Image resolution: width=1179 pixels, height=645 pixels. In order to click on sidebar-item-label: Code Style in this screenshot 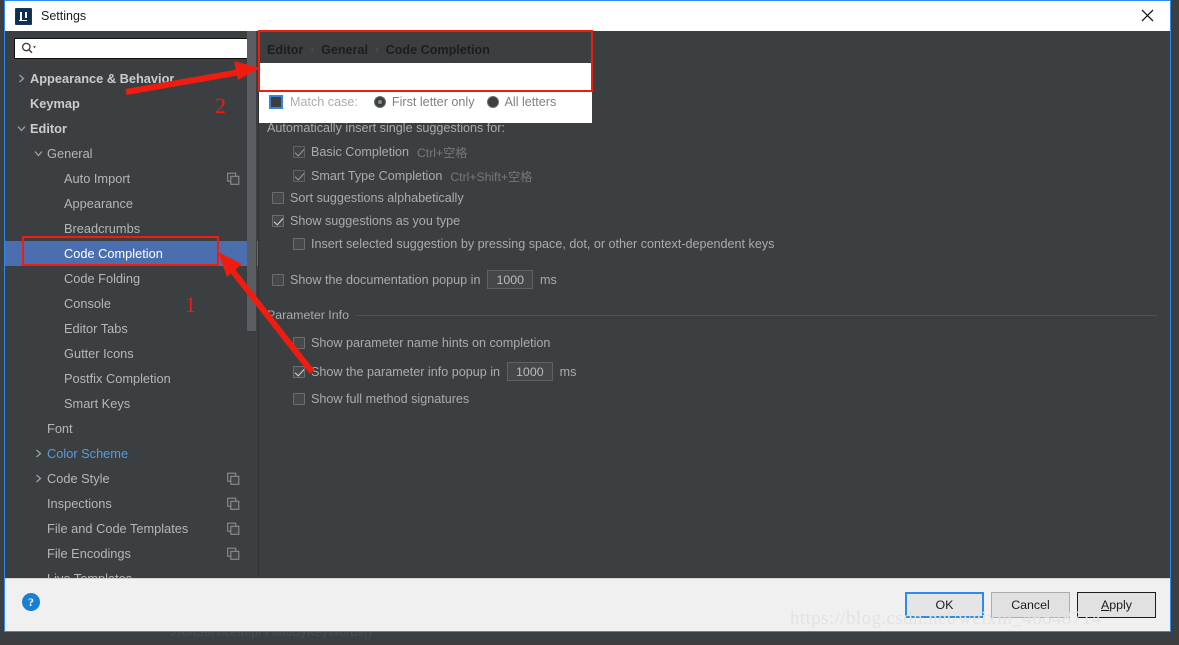, I will do `click(78, 478)`.